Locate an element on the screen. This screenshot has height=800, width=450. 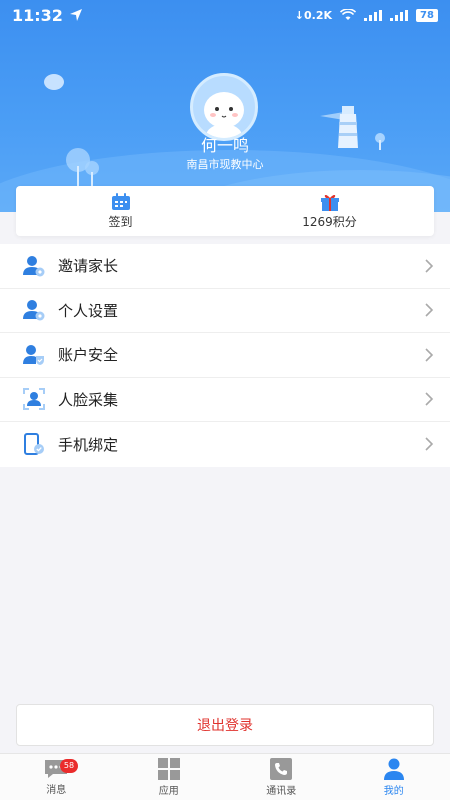
points-button: 1269积分 is located at coordinates (329, 211).